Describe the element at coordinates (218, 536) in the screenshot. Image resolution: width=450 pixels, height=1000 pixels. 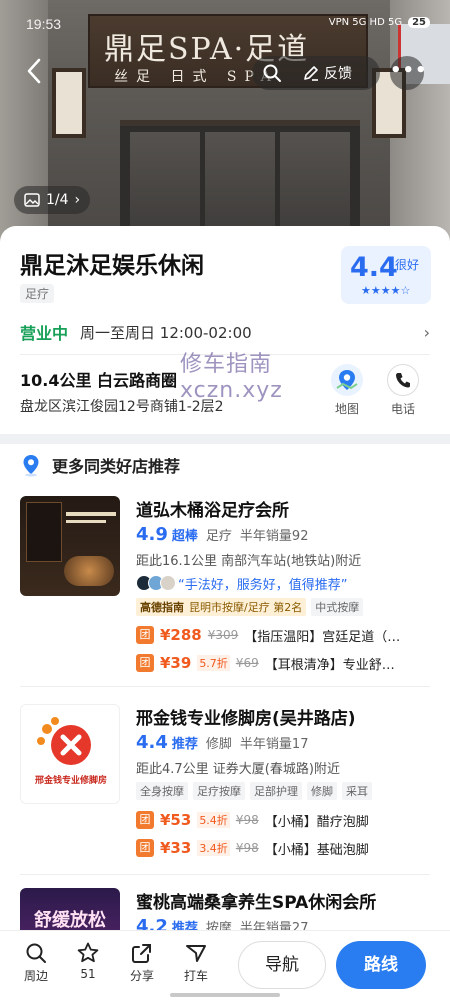
I see `shop-category: 足疗` at that location.